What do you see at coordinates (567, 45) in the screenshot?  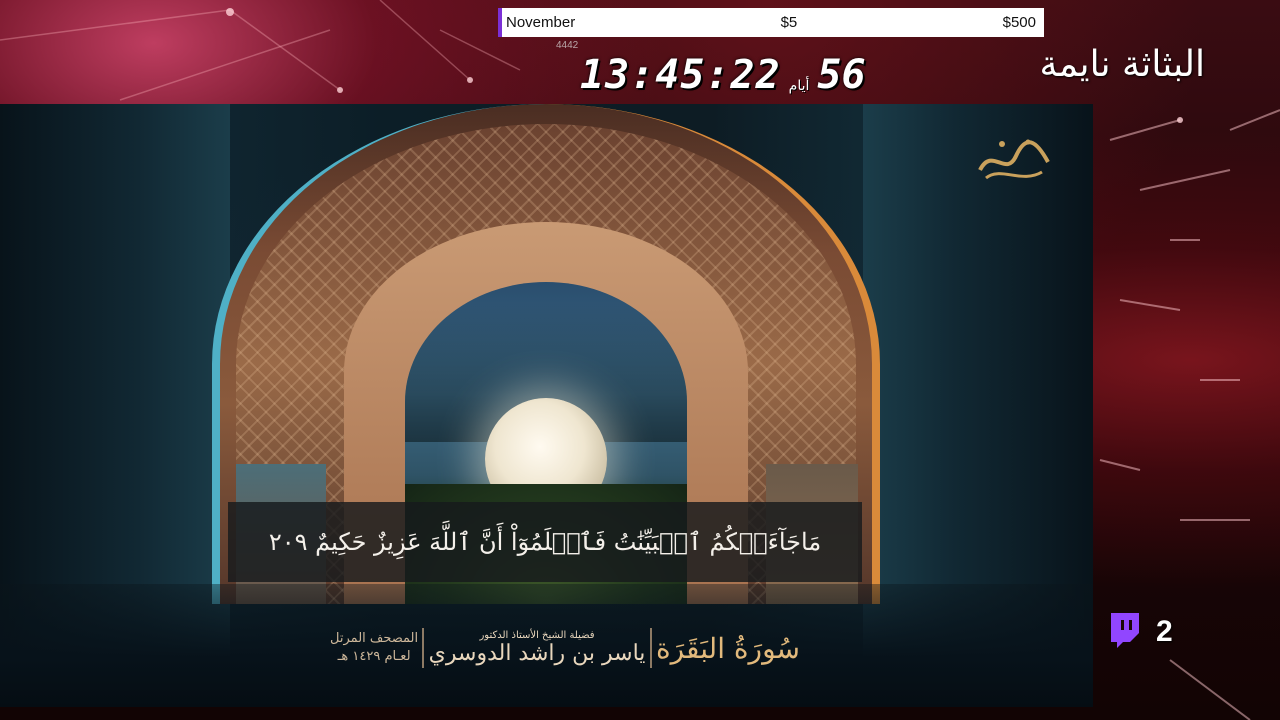 I see `mini-code: 4442` at bounding box center [567, 45].